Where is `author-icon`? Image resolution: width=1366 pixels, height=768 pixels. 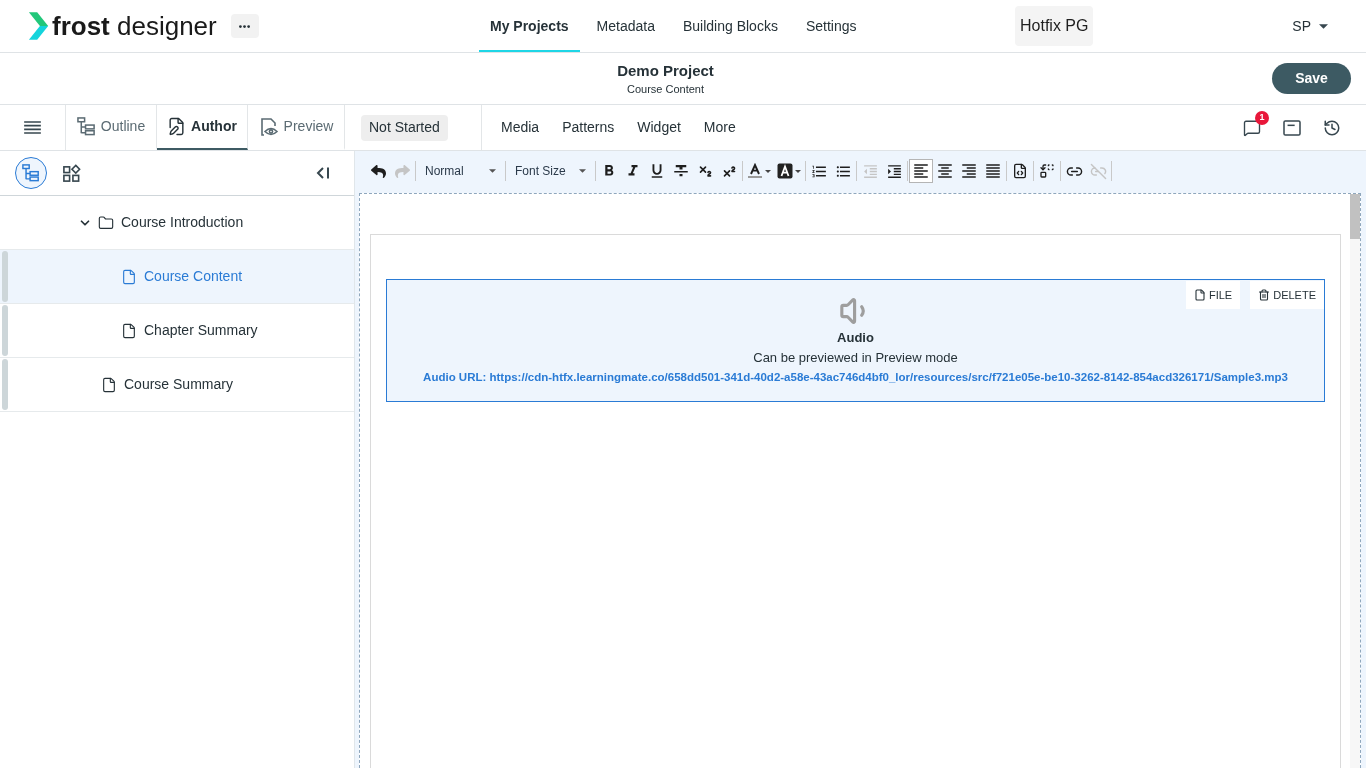 author-icon is located at coordinates (177, 126).